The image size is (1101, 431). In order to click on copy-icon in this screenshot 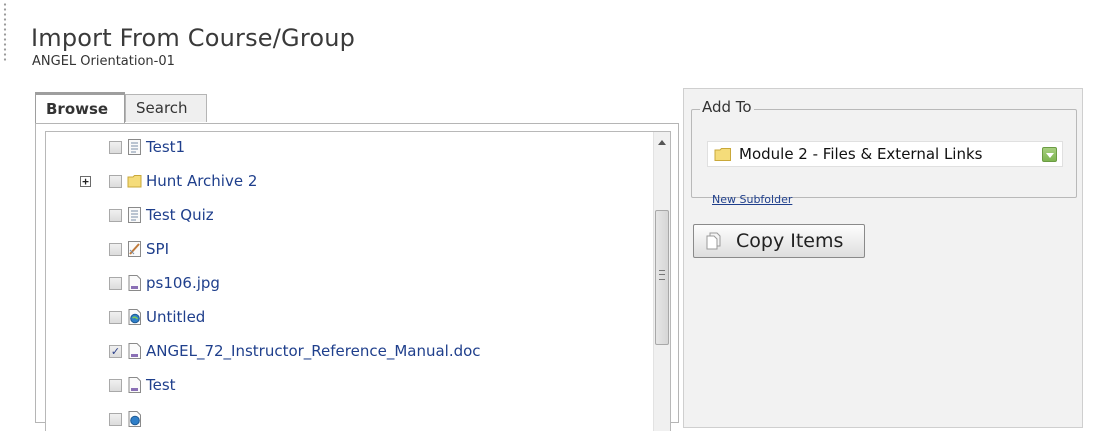, I will do `click(713, 241)`.